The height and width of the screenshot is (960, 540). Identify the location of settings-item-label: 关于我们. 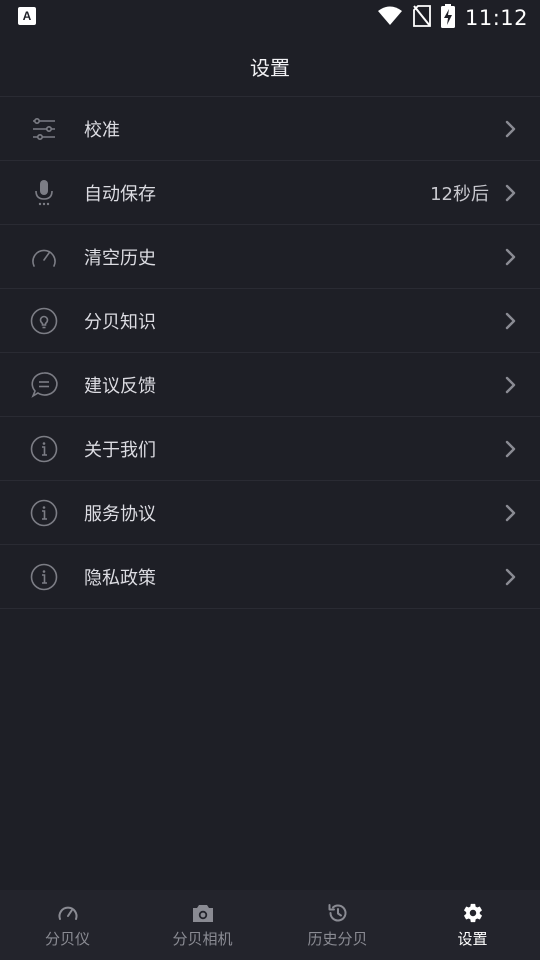
(120, 450).